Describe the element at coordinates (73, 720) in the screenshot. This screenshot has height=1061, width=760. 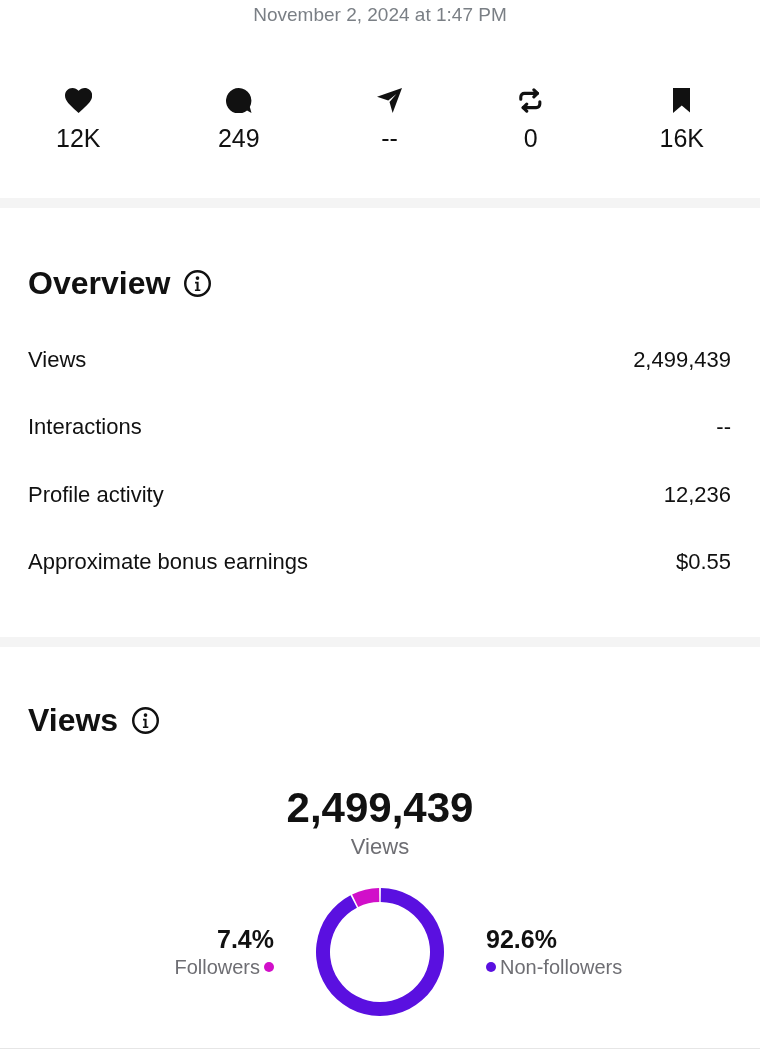
I see `section-heading: Views` at that location.